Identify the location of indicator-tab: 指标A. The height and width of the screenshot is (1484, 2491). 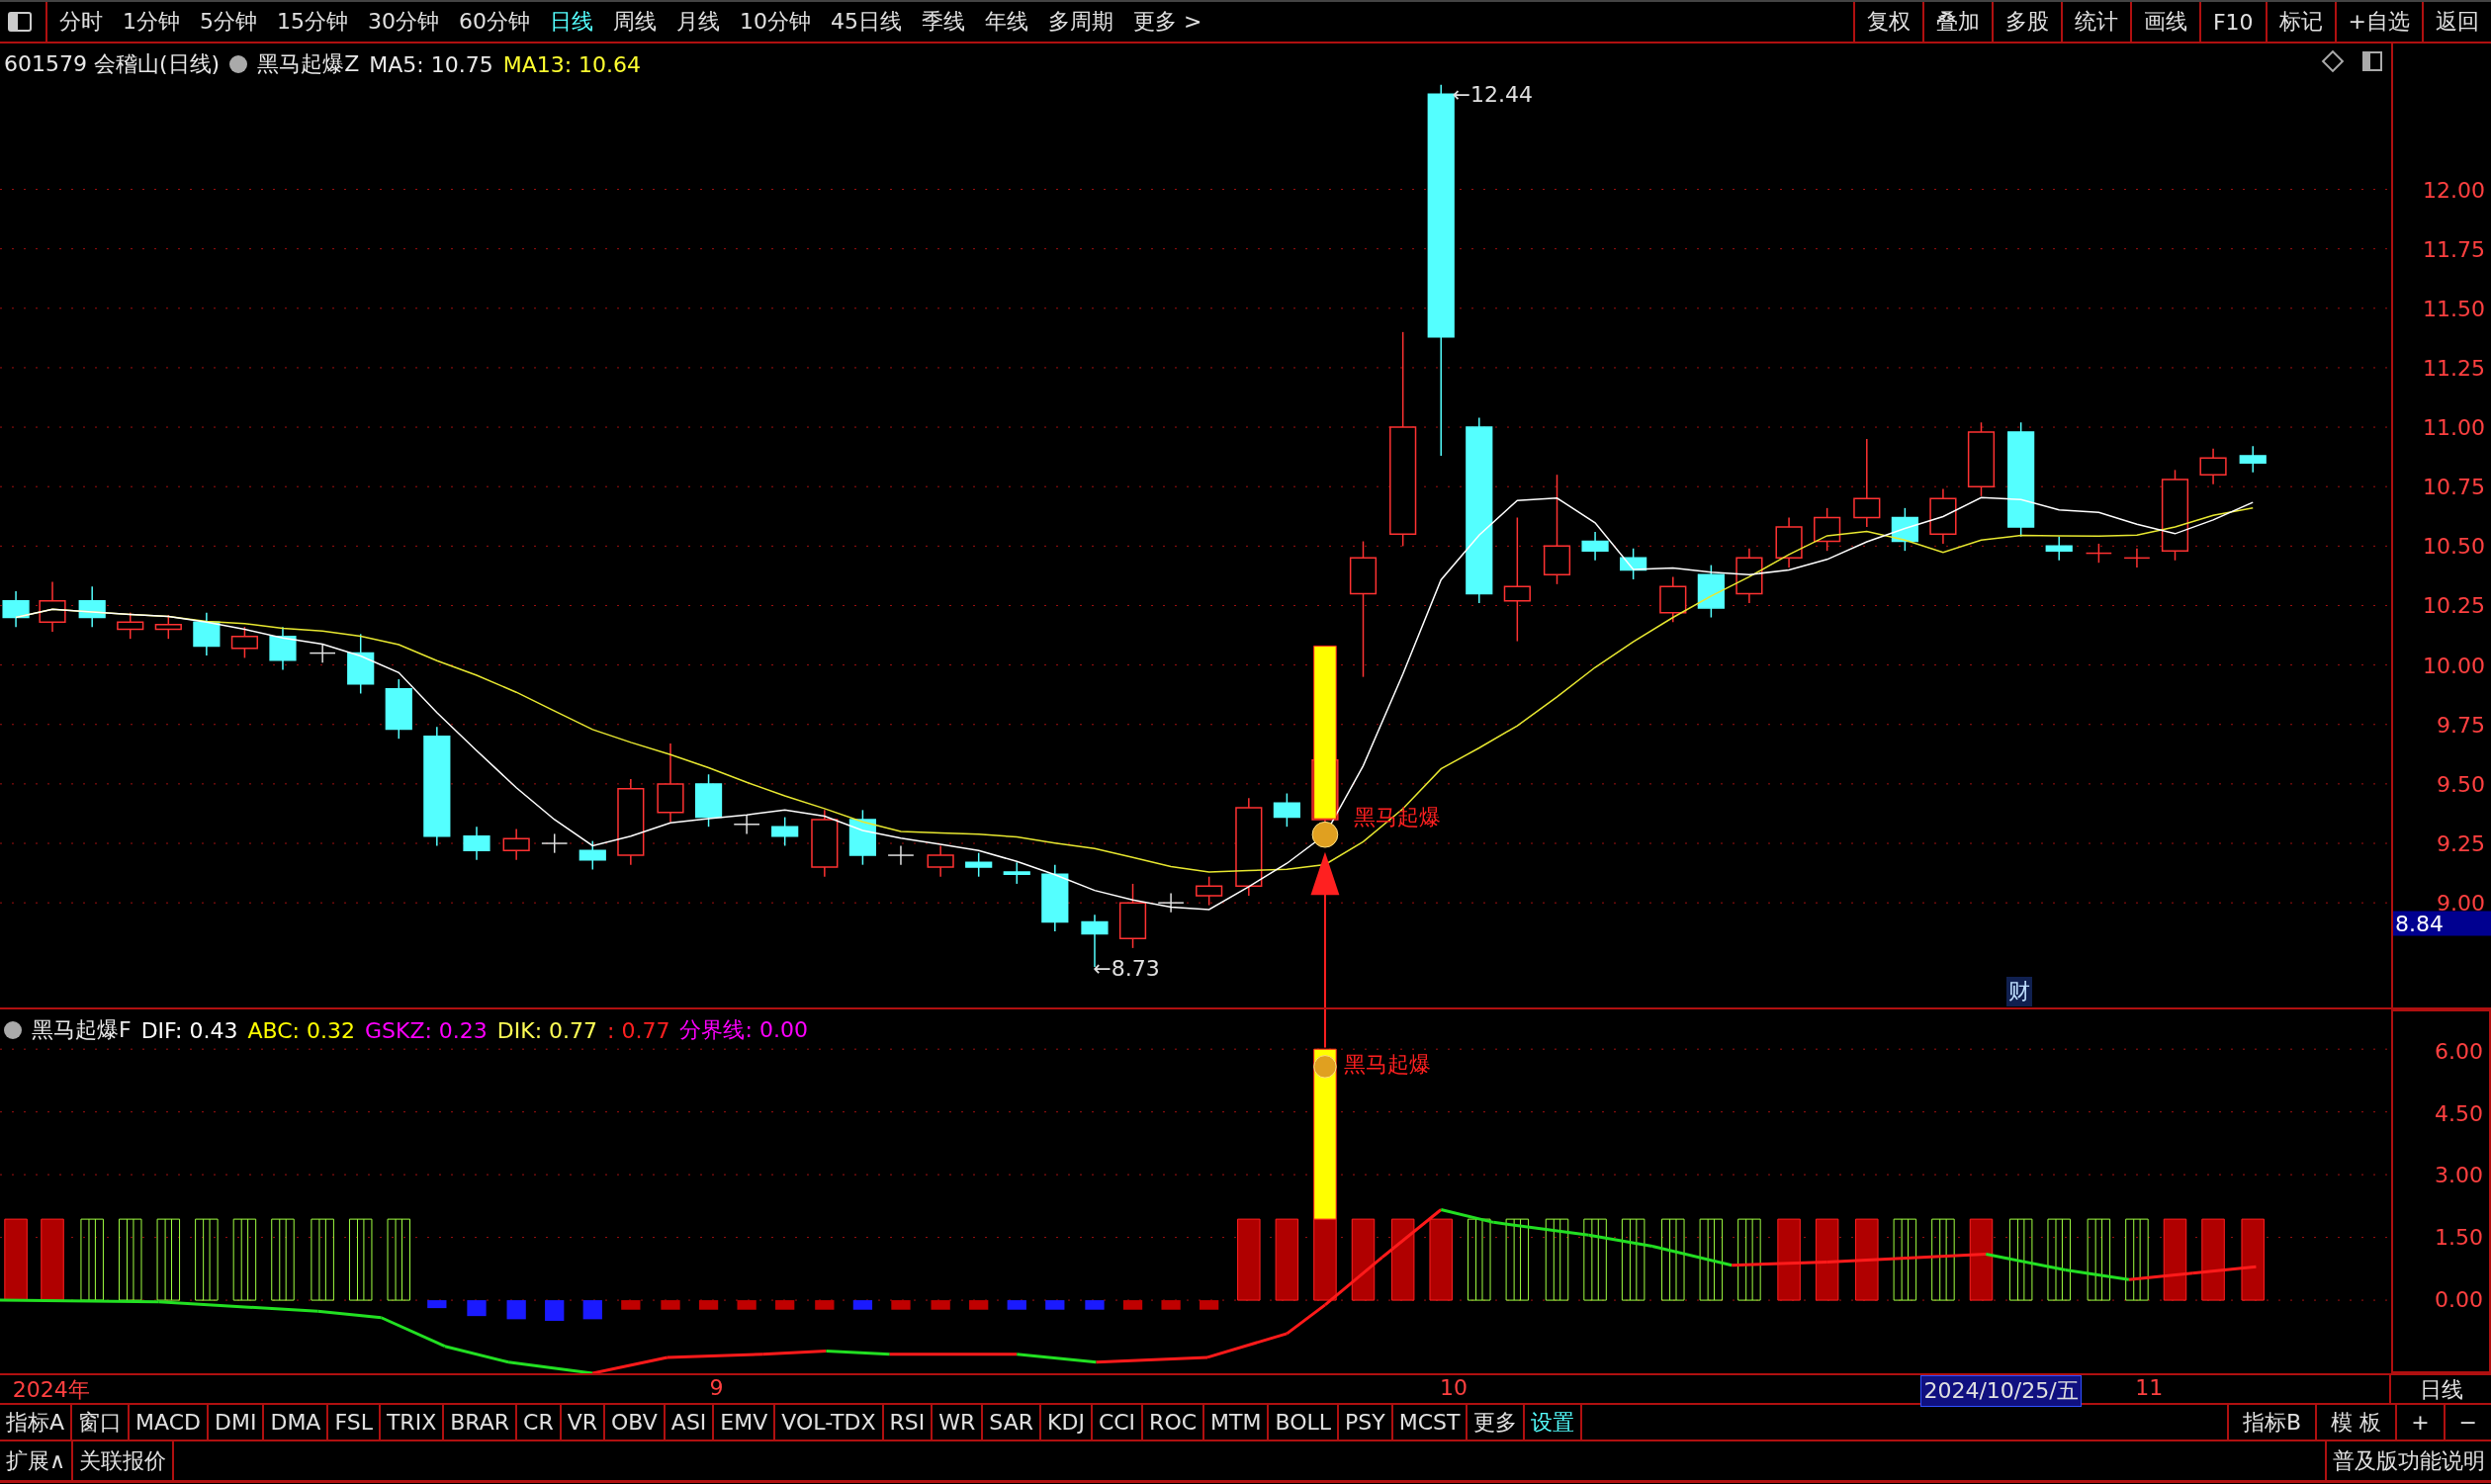
(36, 1422).